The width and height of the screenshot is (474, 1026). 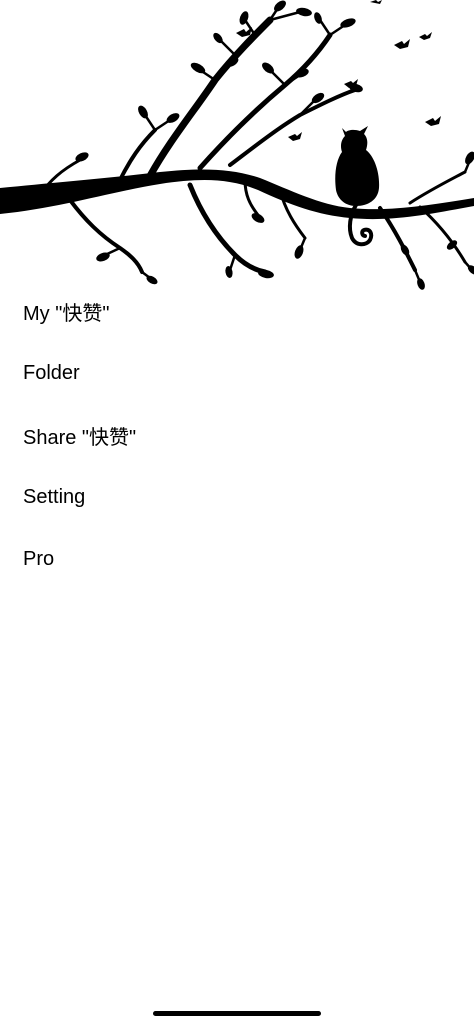 What do you see at coordinates (237, 1013) in the screenshot?
I see `home-indicator` at bounding box center [237, 1013].